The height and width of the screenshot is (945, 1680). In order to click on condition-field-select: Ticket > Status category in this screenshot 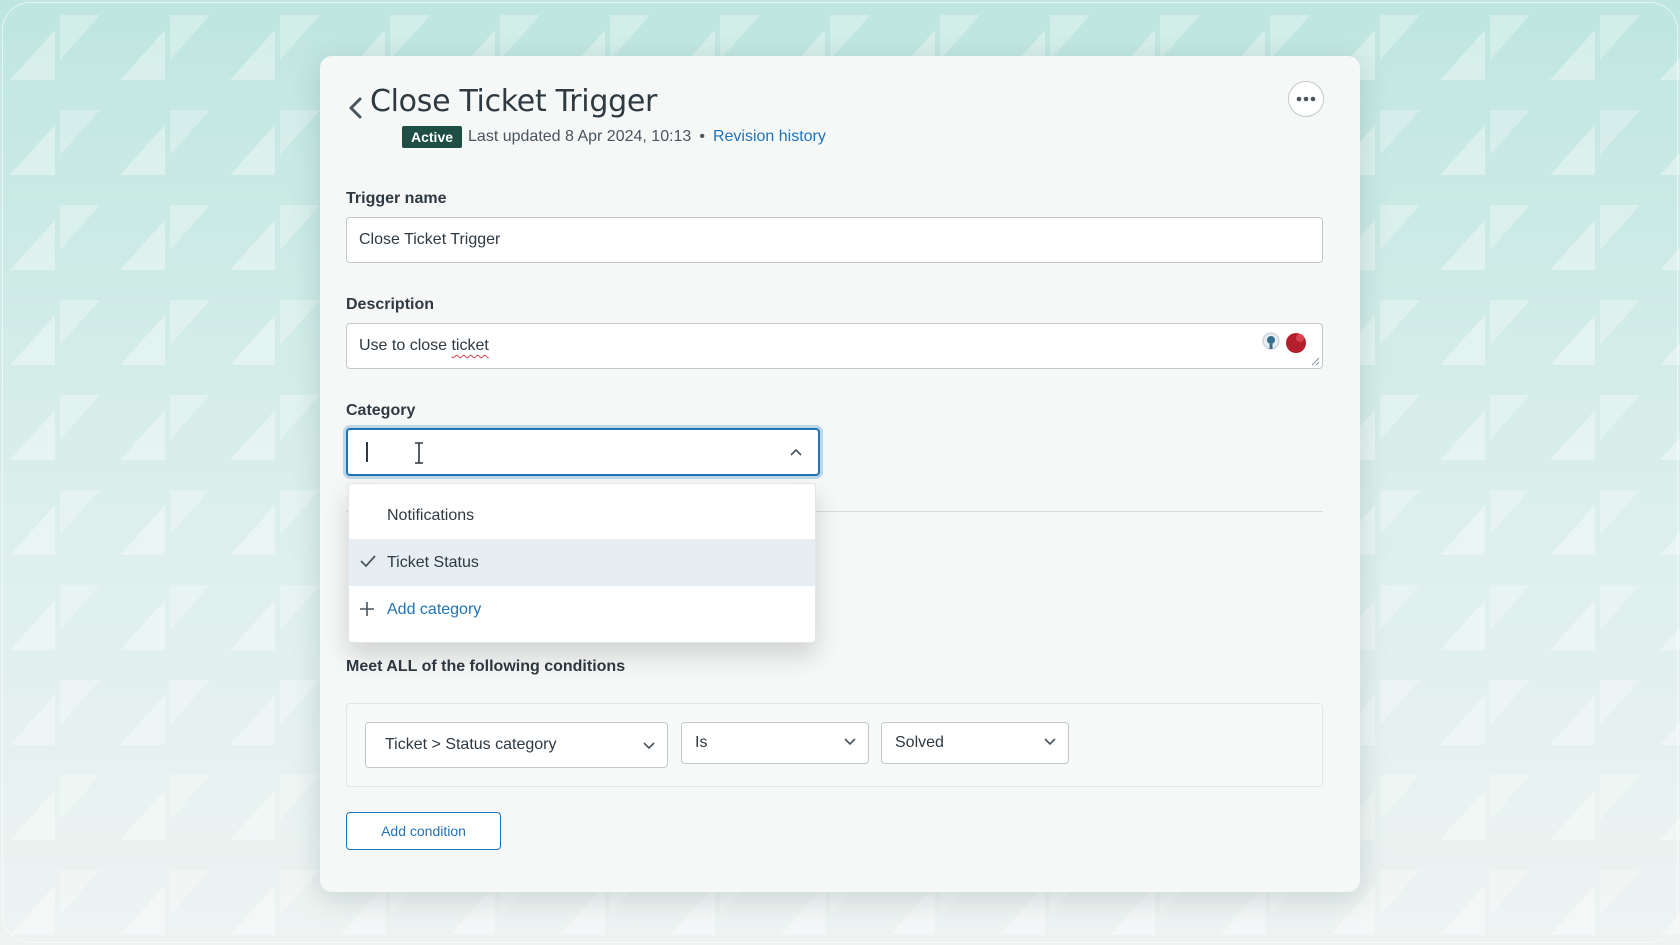, I will do `click(516, 745)`.